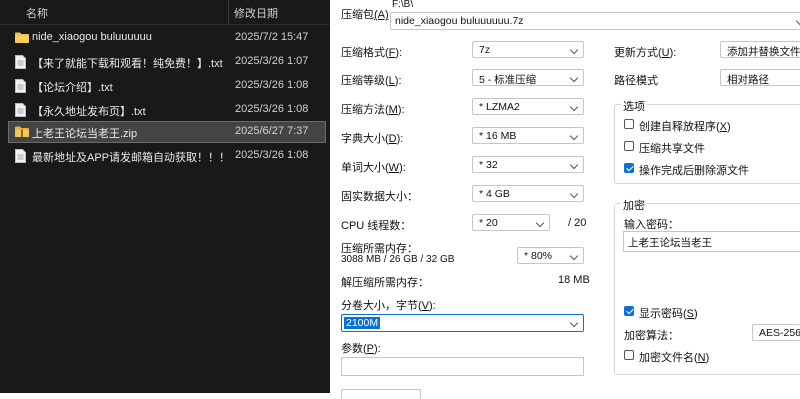 The image size is (800, 399). I want to click on file-name: 上老王论坛当老王.zip, so click(85, 134).